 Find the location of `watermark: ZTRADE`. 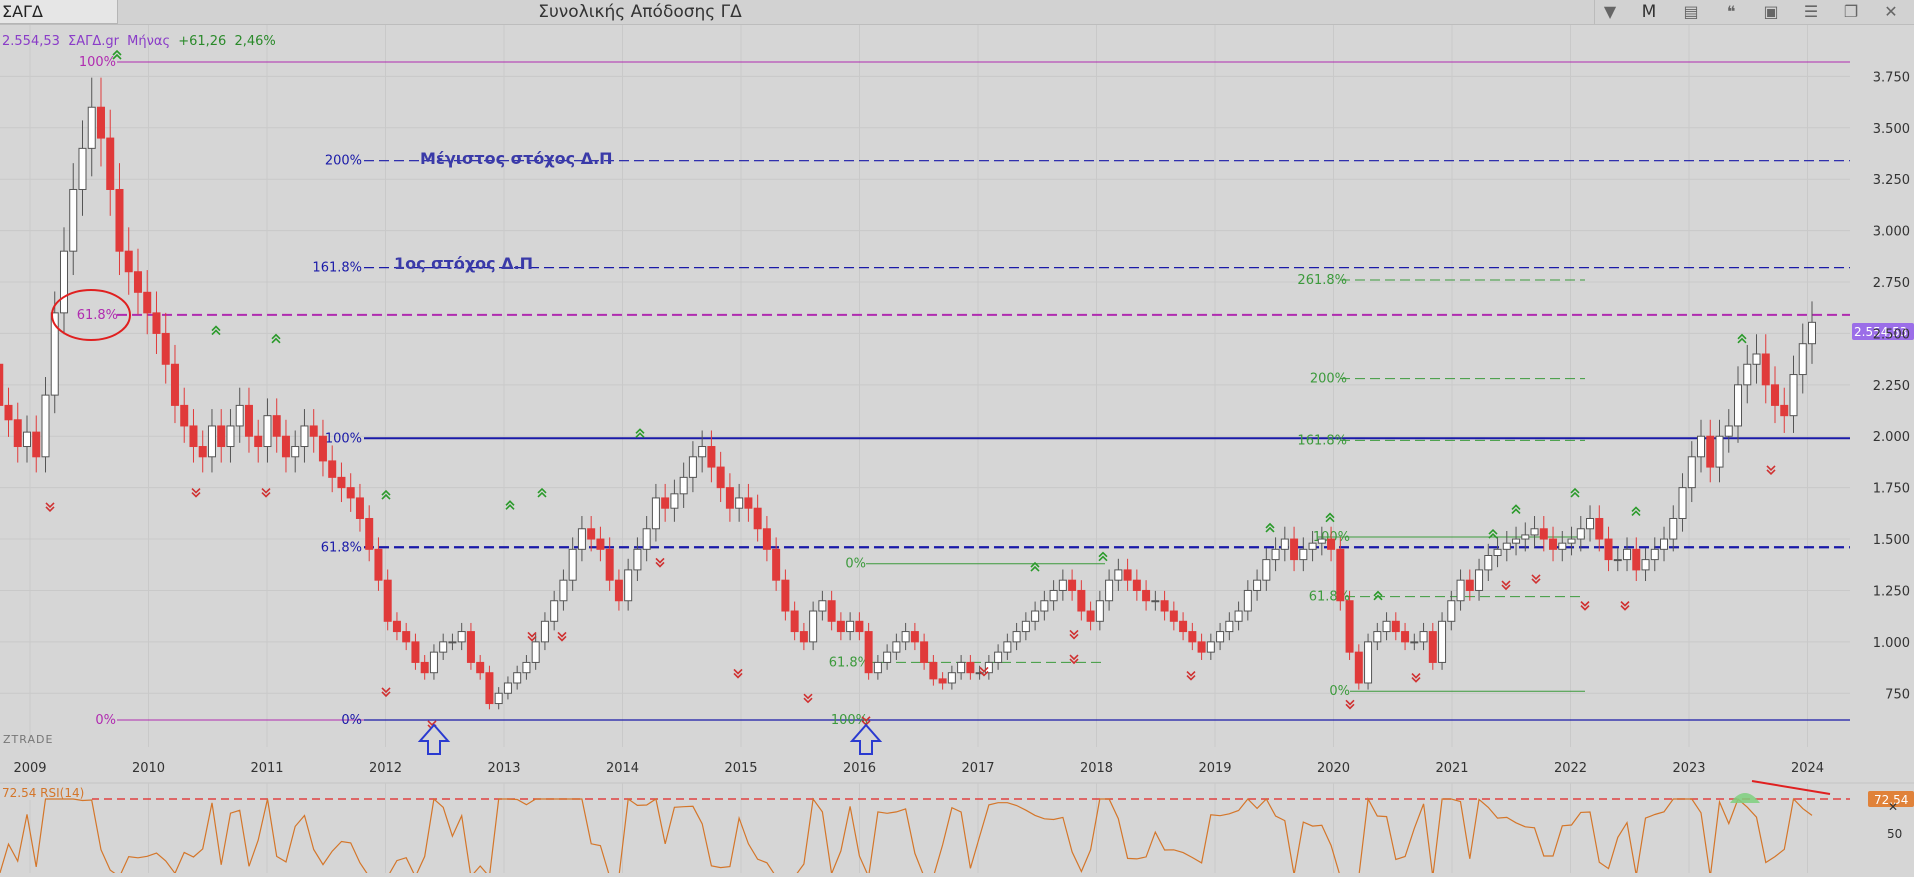

watermark: ZTRADE is located at coordinates (28, 739).